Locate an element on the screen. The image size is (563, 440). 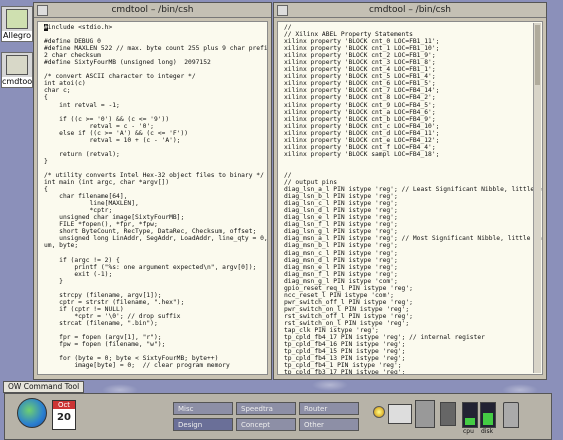
terminal-line: line[MAXLEN], is located at coordinates (91, 204).